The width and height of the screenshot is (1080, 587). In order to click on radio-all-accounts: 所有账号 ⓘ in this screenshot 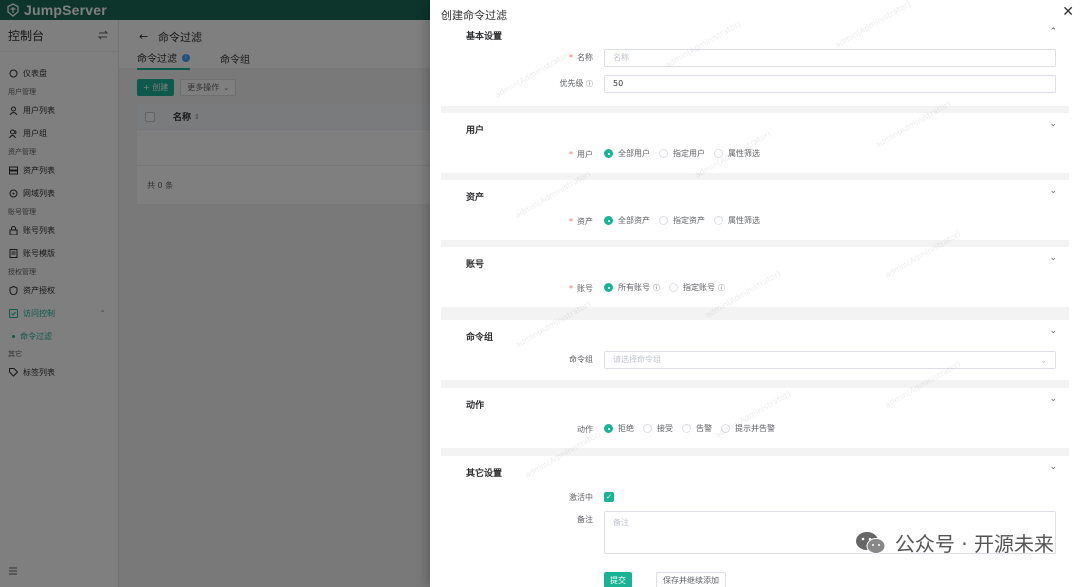, I will do `click(632, 287)`.